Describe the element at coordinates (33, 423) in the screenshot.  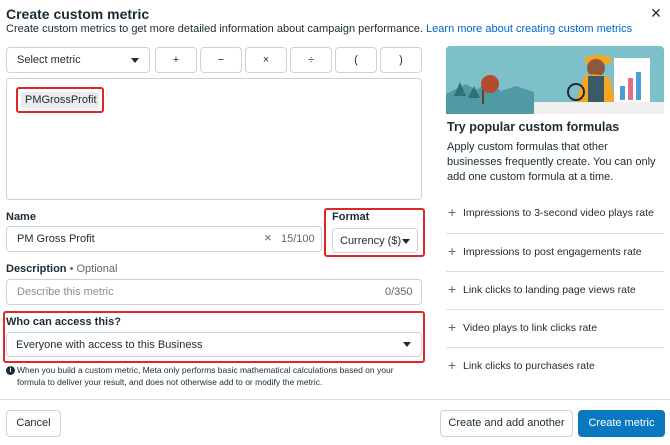
I see `cancel-button: Cancel` at that location.